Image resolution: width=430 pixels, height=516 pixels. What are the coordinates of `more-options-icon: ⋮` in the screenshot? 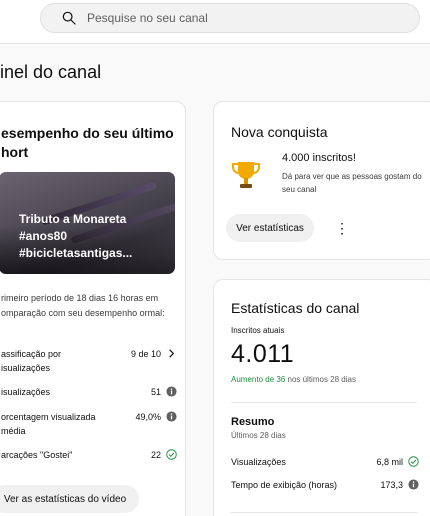 It's located at (342, 228).